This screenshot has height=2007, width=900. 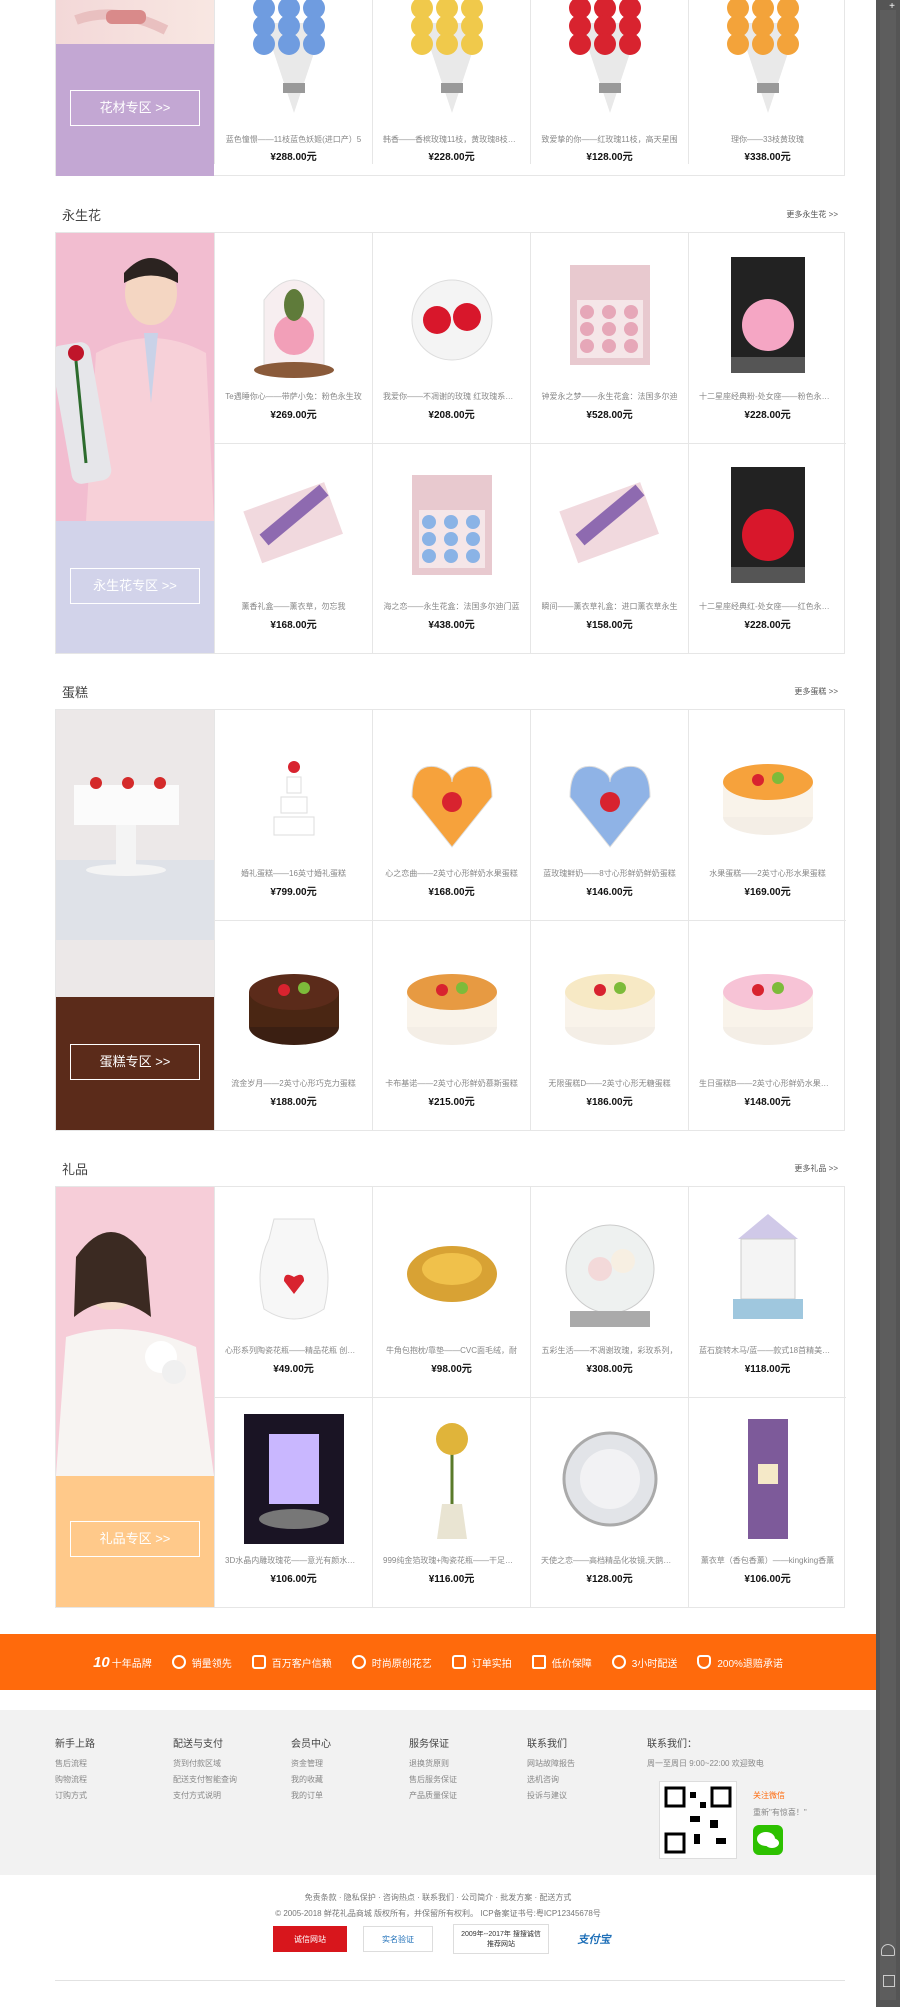 I want to click on scrollbar: +, so click(x=888, y=1003).